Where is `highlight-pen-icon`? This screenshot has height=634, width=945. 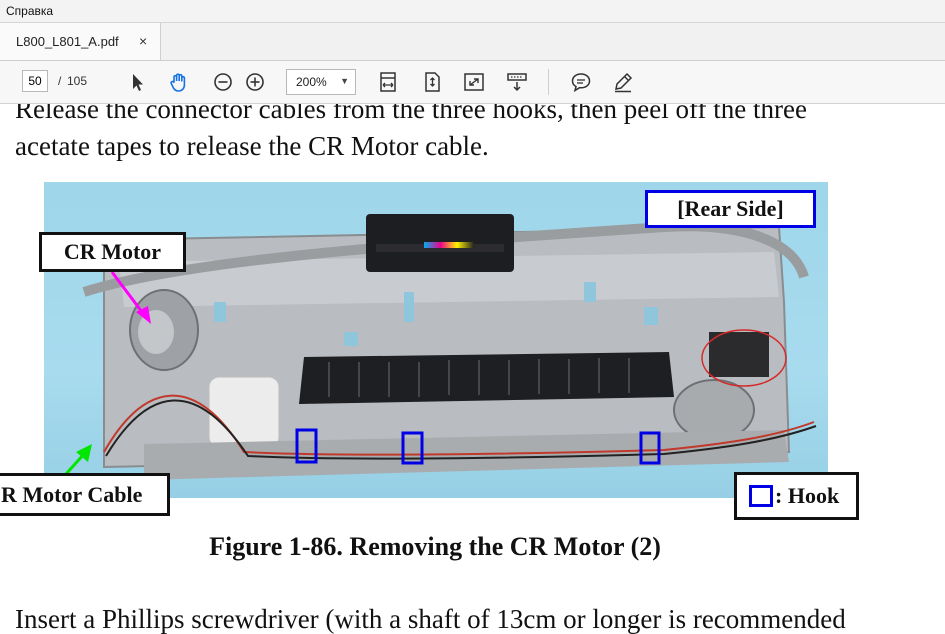 highlight-pen-icon is located at coordinates (623, 82).